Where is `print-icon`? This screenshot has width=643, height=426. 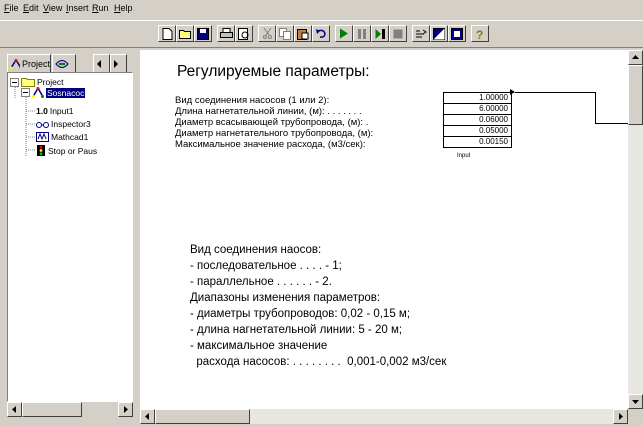 print-icon is located at coordinates (226, 33).